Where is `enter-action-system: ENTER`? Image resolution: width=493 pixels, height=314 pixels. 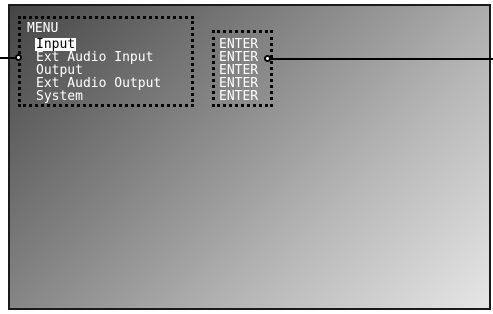
enter-action-system: ENTER is located at coordinates (239, 95).